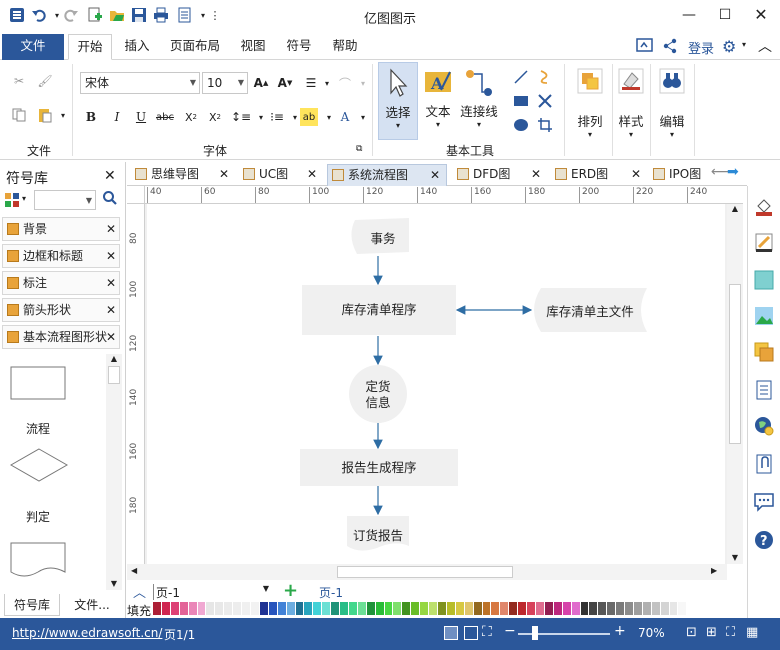  I want to click on tab-home: 开始, so click(90, 47).